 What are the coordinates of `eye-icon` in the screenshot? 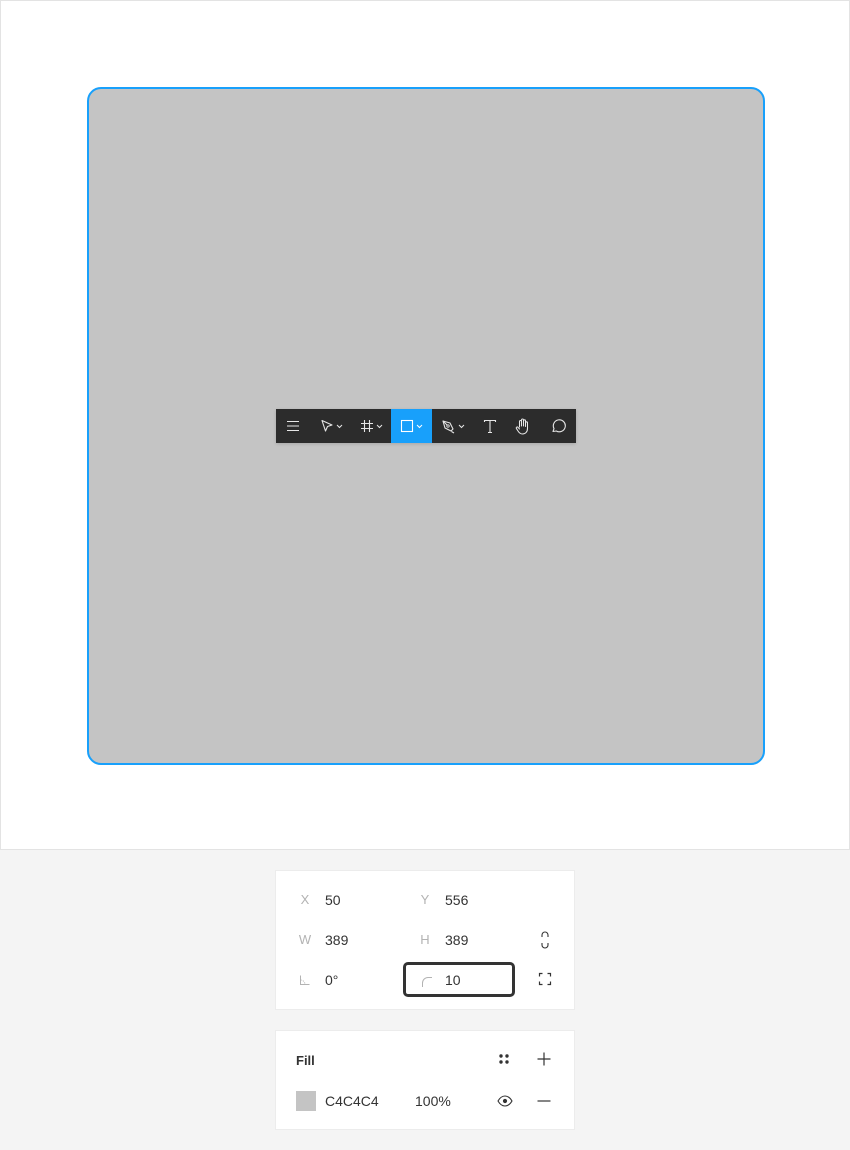 It's located at (505, 1101).